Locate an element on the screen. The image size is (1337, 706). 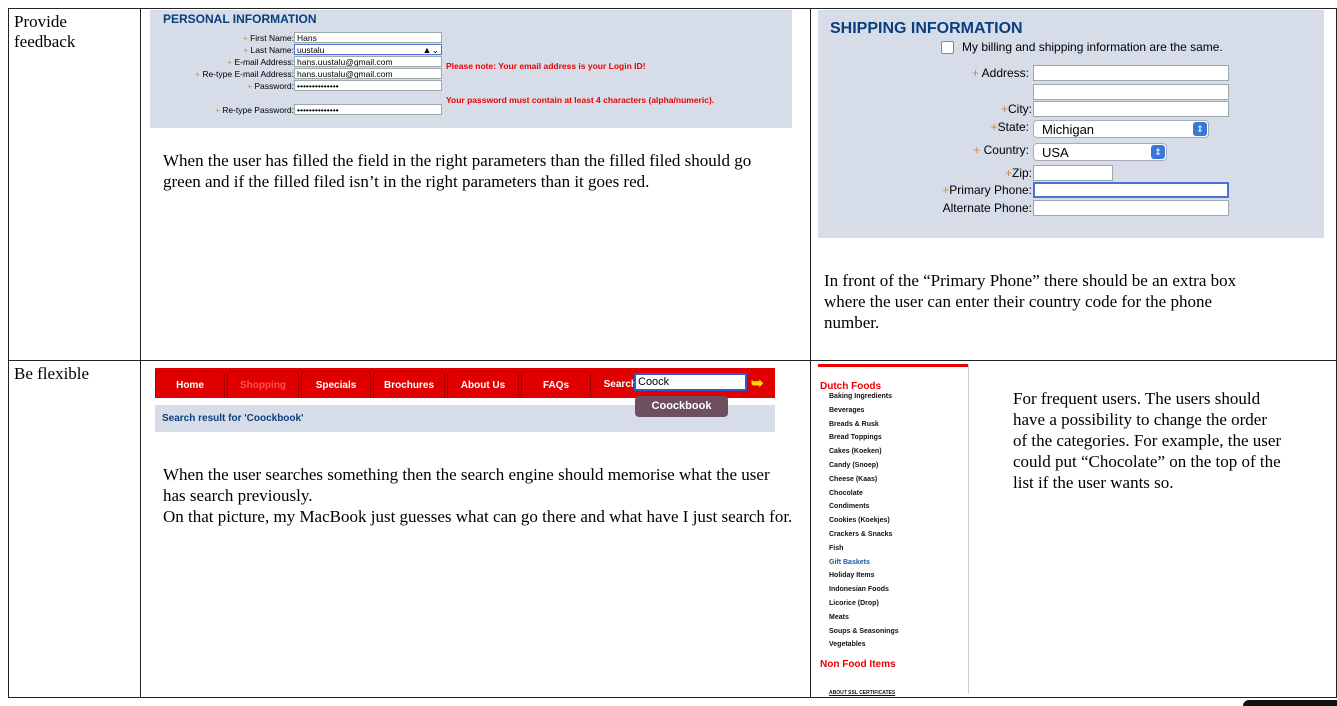
first-name-input: Hans is located at coordinates (368, 37).